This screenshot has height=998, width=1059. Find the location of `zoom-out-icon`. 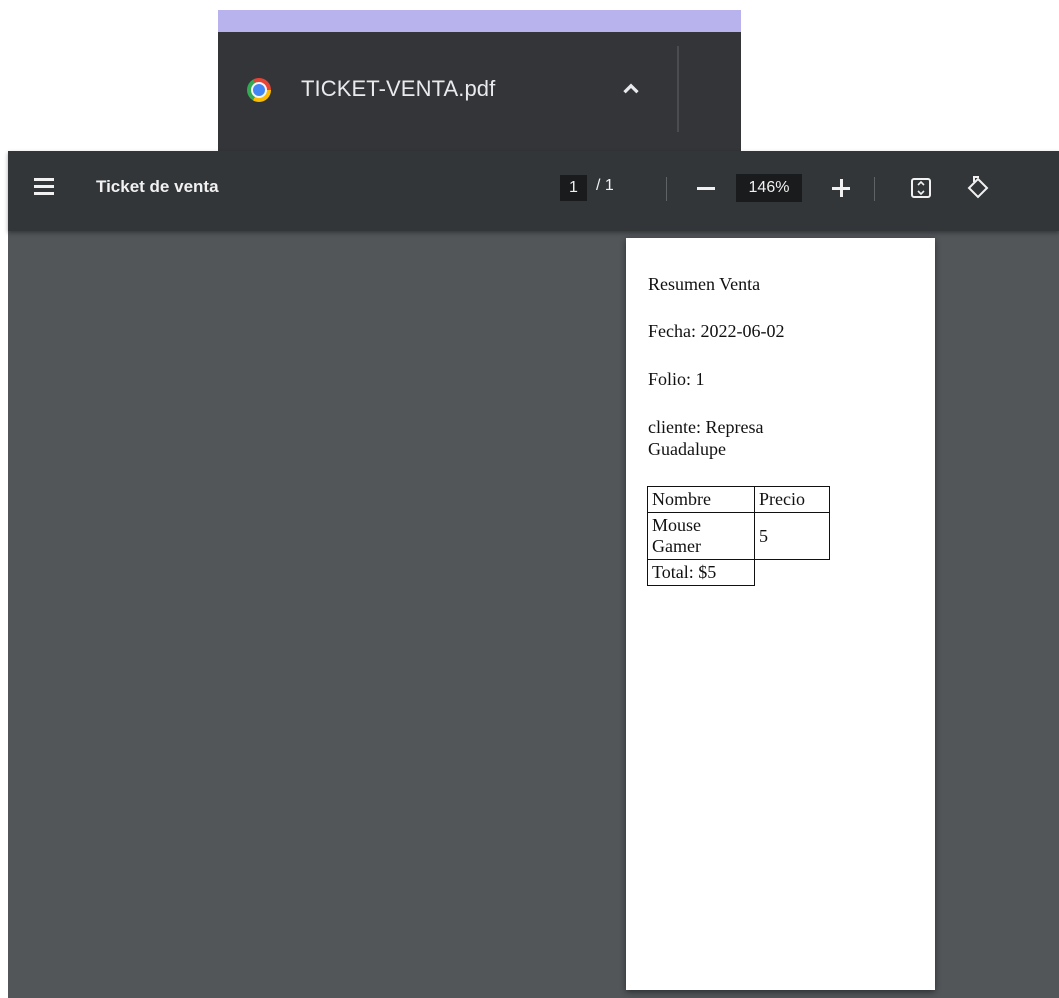

zoom-out-icon is located at coordinates (706, 188).